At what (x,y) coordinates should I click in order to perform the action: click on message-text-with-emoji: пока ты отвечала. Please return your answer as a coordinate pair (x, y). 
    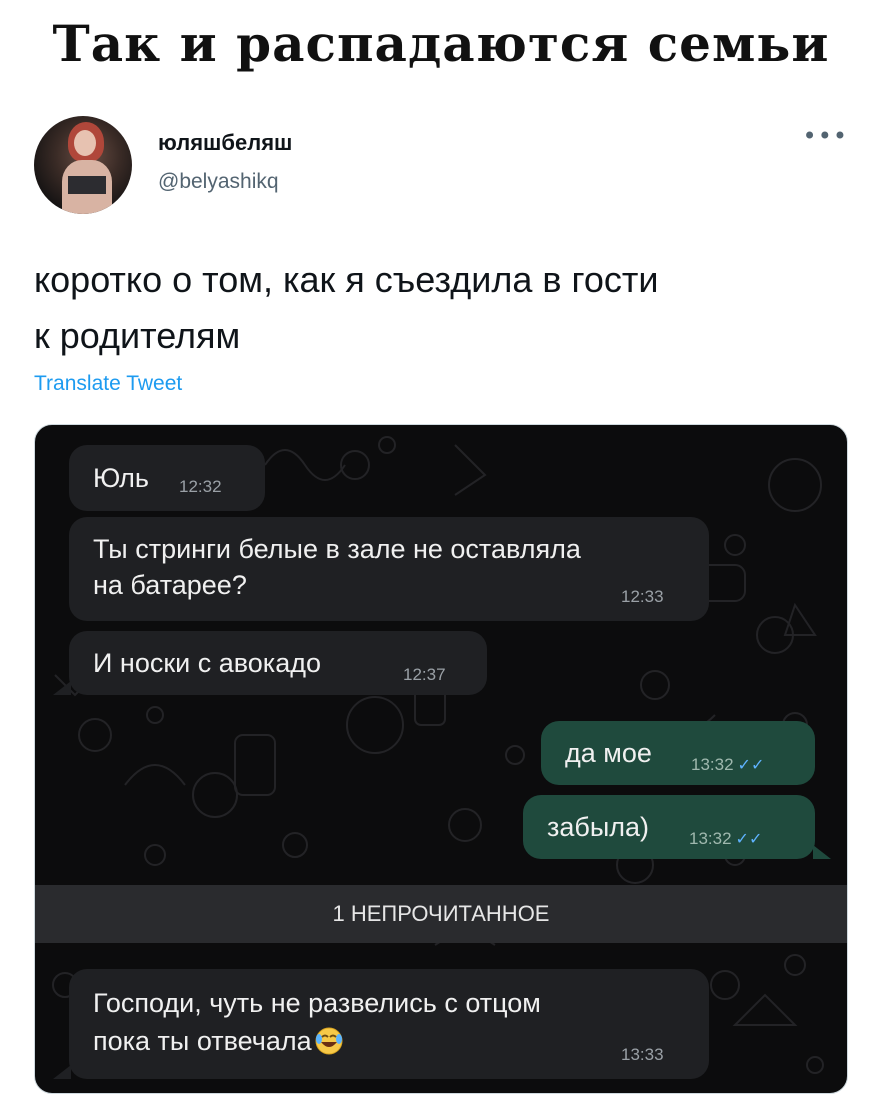
    Looking at the image, I should click on (218, 1041).